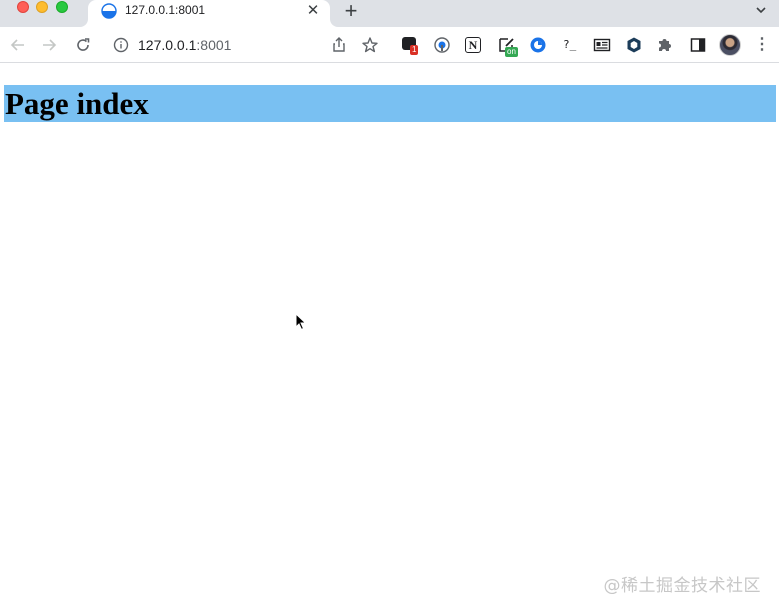 Image resolution: width=779 pixels, height=602 pixels. Describe the element at coordinates (511, 52) in the screenshot. I see `extension-on-badge: on` at that location.